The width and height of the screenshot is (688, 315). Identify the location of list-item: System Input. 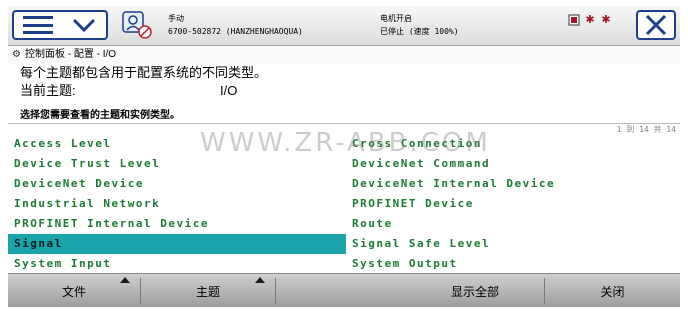
(177, 264).